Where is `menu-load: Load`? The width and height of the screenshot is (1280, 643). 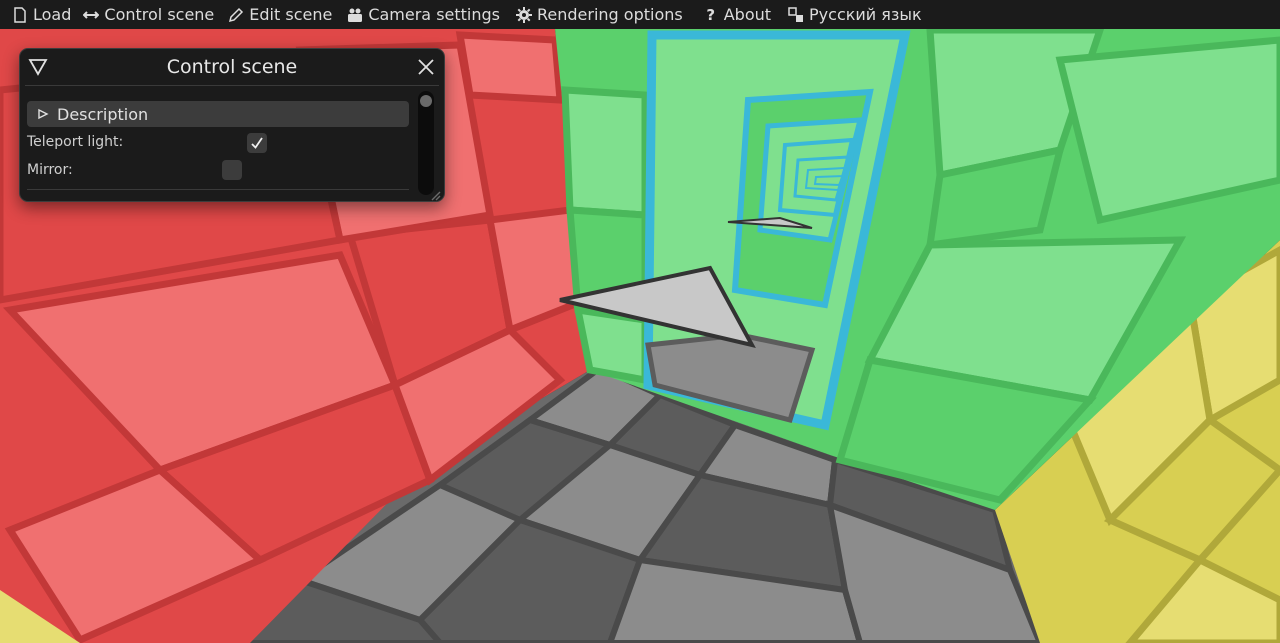
menu-load: Load is located at coordinates (39, 14).